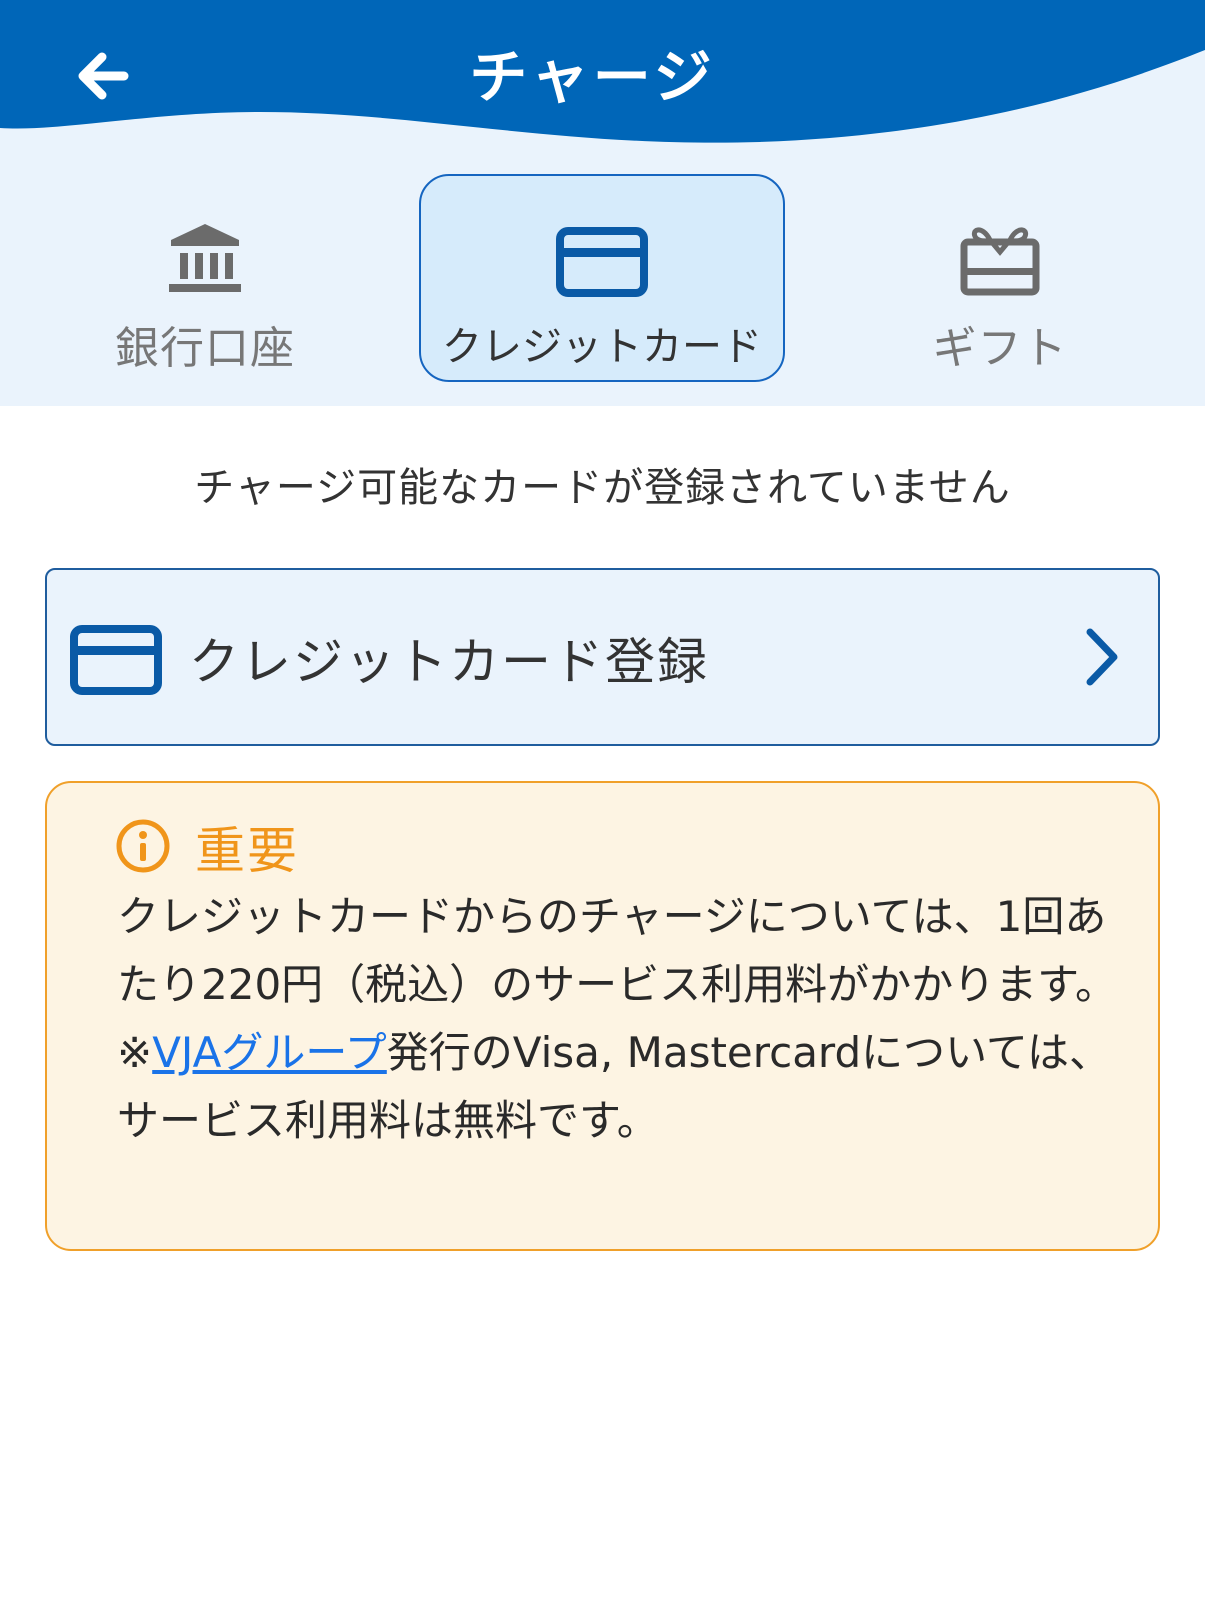 Image resolution: width=1205 pixels, height=1600 pixels. What do you see at coordinates (205, 246) in the screenshot?
I see `bank-icon` at bounding box center [205, 246].